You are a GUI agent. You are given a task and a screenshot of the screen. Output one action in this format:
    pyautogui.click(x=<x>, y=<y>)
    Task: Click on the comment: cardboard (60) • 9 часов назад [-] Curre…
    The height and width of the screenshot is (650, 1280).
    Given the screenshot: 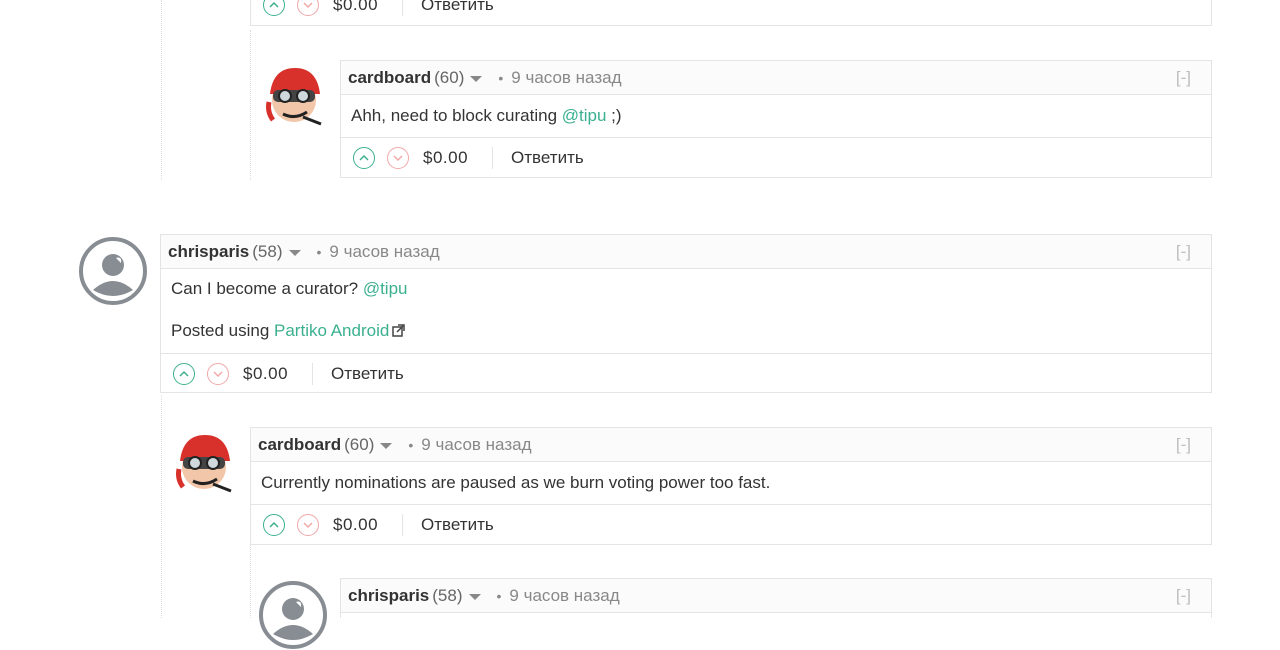 What is the action you would take?
    pyautogui.click(x=731, y=486)
    